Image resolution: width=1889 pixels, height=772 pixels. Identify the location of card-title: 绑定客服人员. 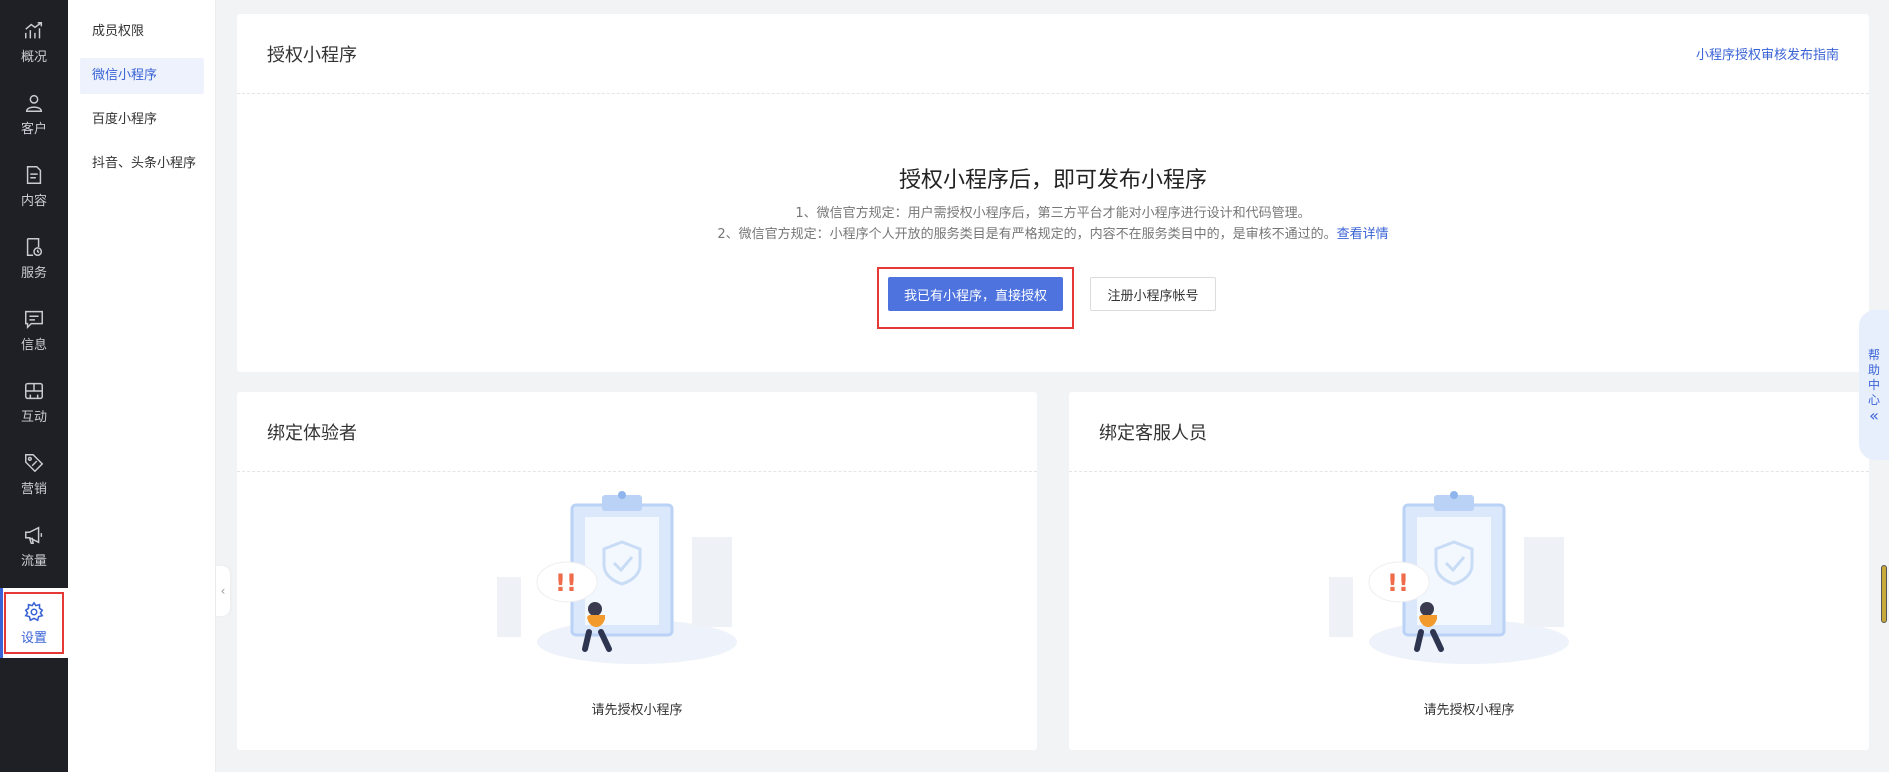
(1153, 433).